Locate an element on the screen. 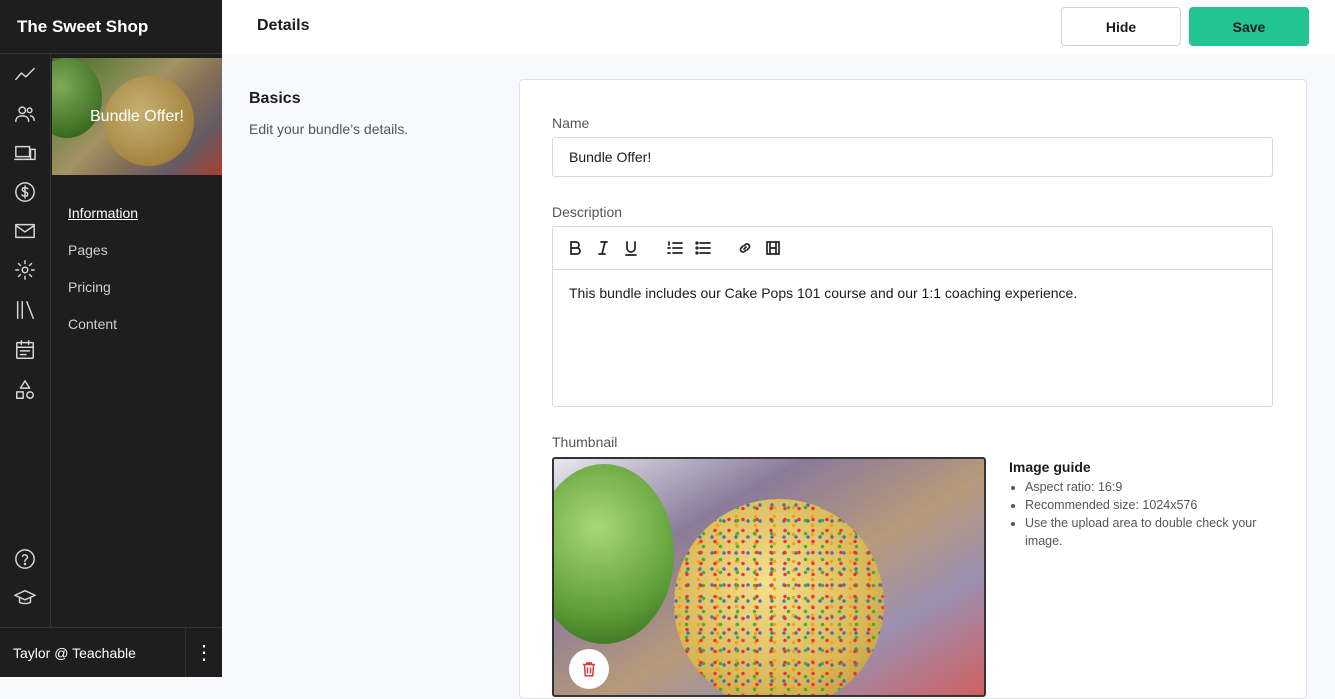 This screenshot has height=699, width=1335. graduation-cap-icon is located at coordinates (25, 598).